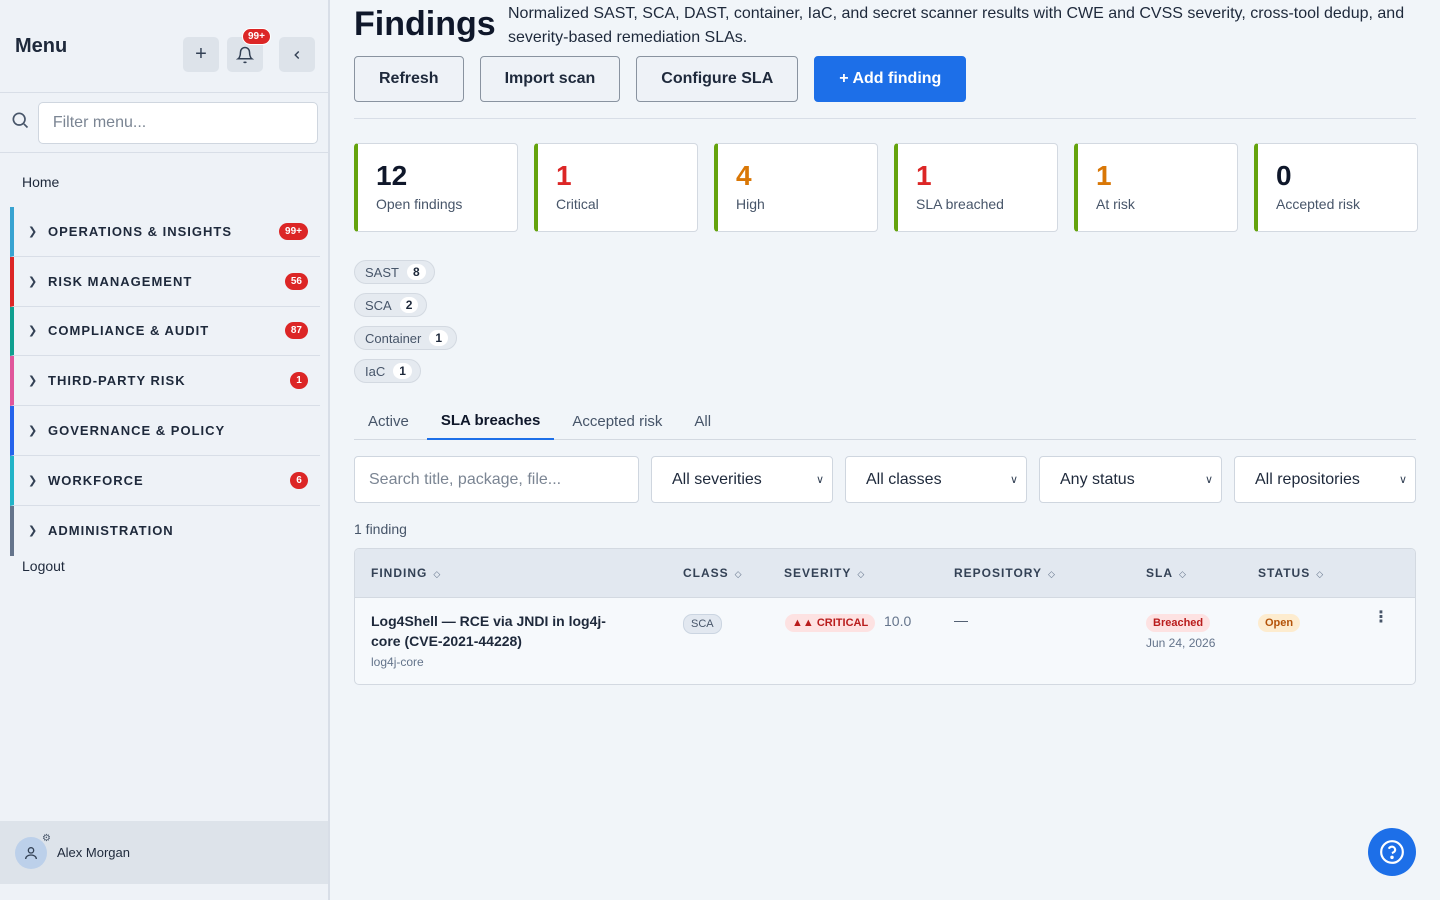 The image size is (1440, 900). Describe the element at coordinates (165, 431) in the screenshot. I see `nav-section-governance: ❯ GOVERNANCE & POLICY` at that location.